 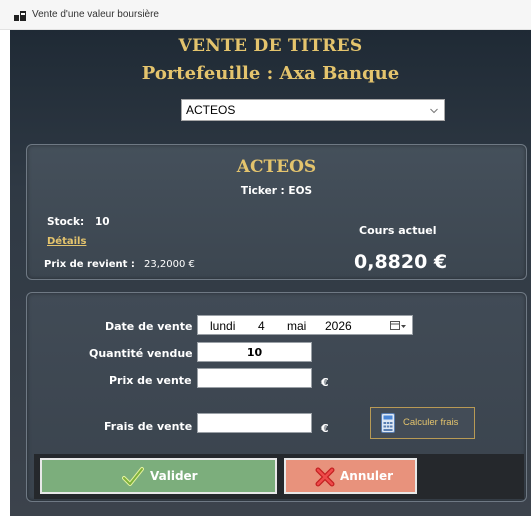 I want to click on close-icon, so click(x=325, y=477).